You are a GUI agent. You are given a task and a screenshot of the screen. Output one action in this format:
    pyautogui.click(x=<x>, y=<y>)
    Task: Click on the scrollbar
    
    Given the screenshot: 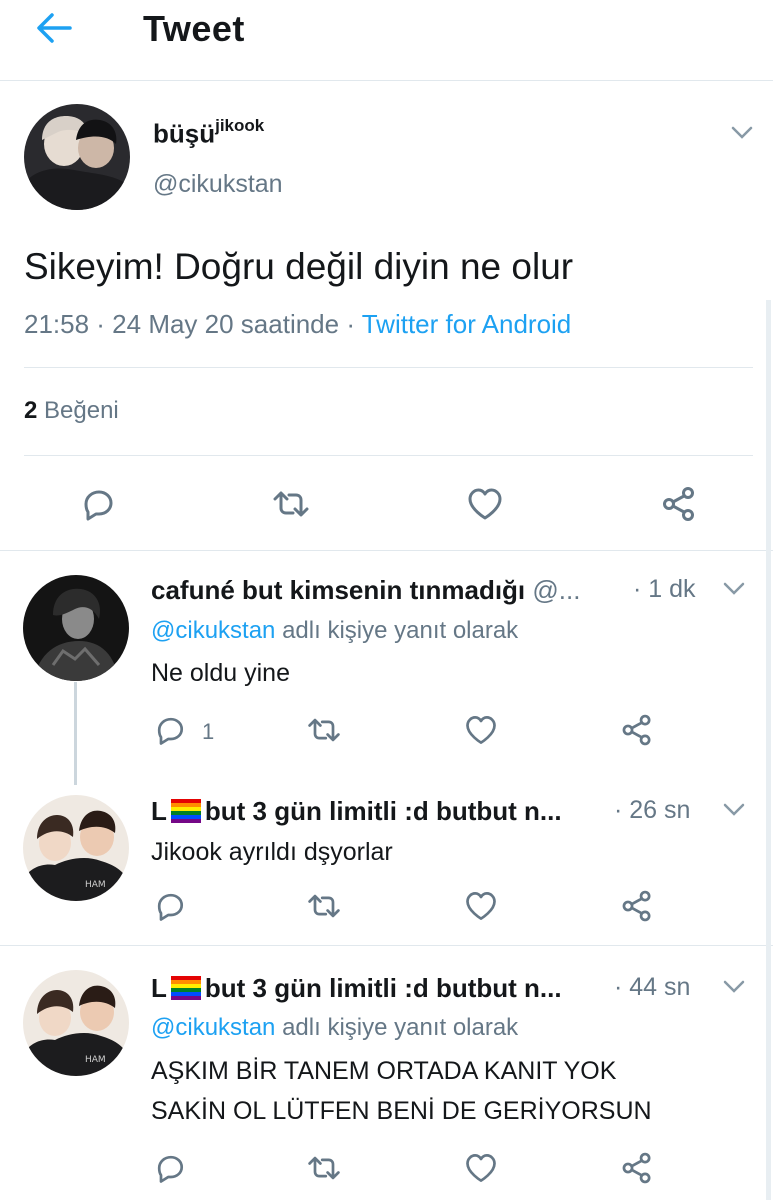 What is the action you would take?
    pyautogui.click(x=768, y=750)
    